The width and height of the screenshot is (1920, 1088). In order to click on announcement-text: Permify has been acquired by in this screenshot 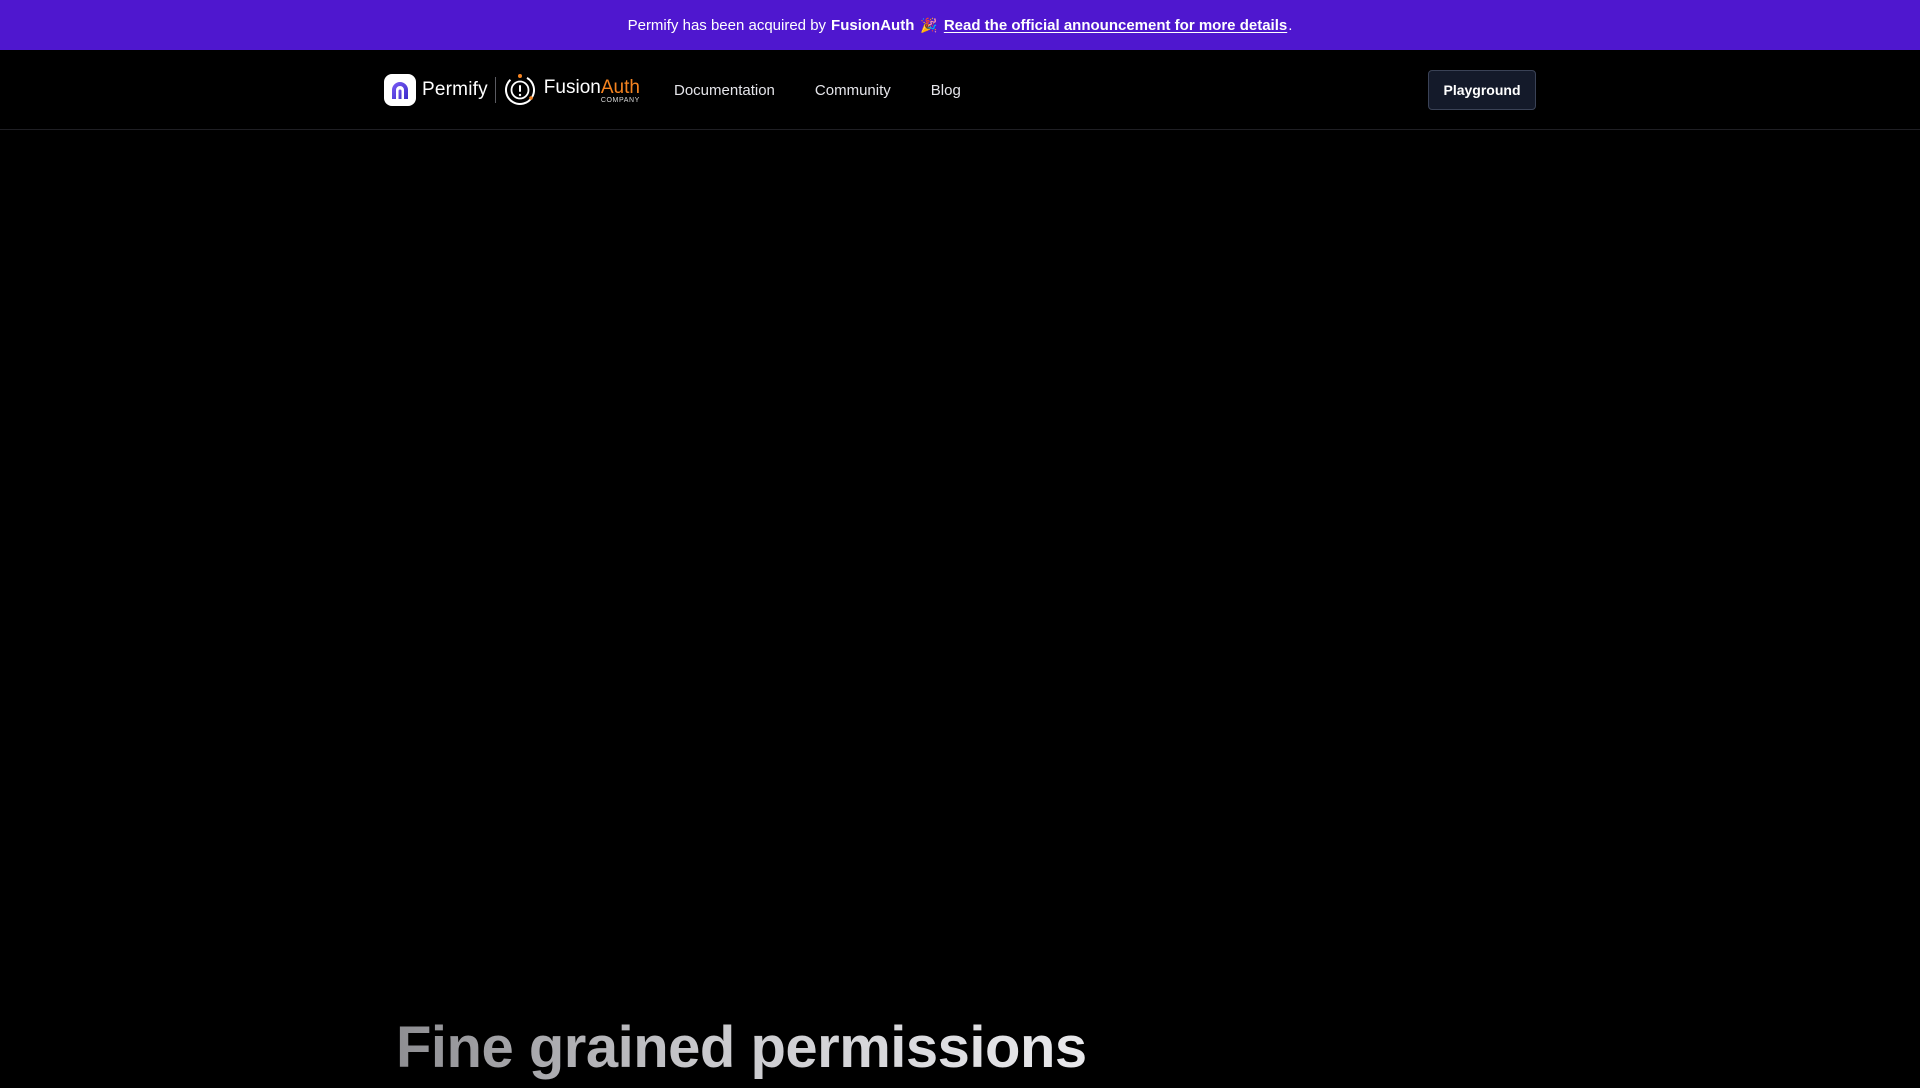, I will do `click(727, 25)`.